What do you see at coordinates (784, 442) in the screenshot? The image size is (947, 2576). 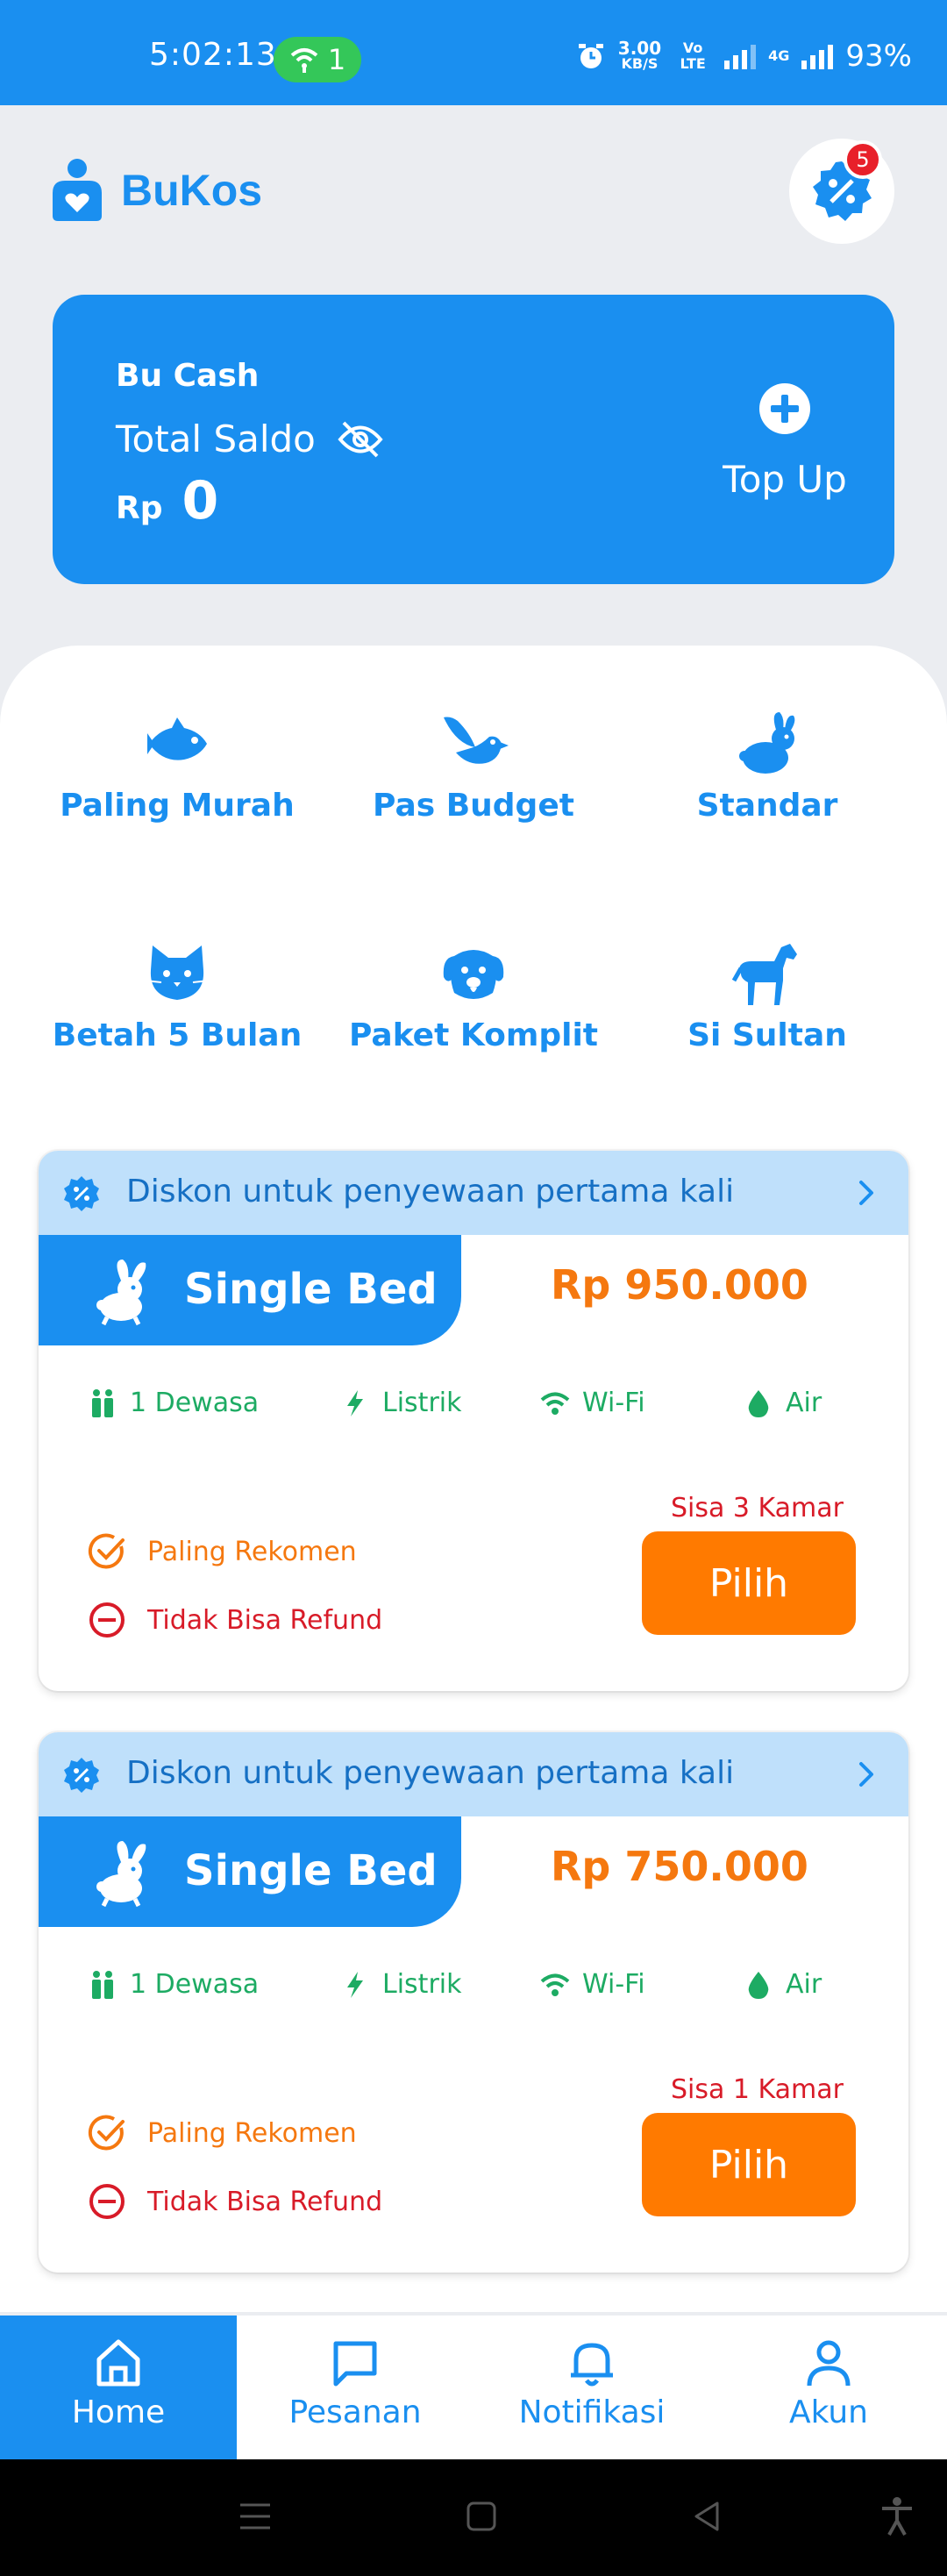 I see `top-up-button: Top Up` at bounding box center [784, 442].